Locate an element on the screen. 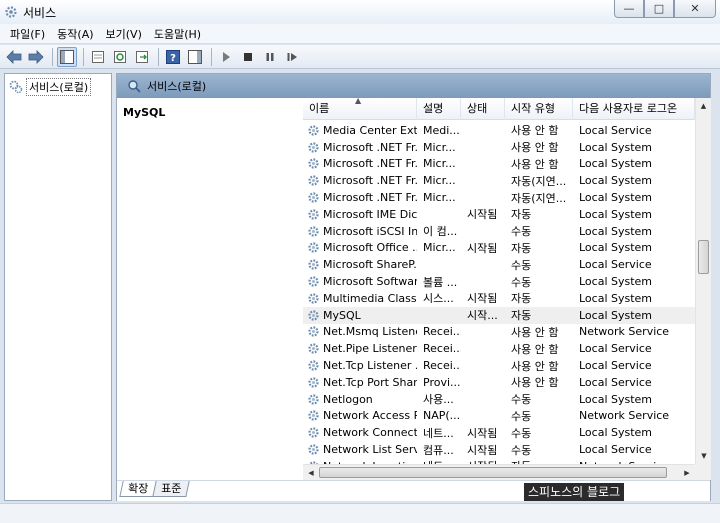 The width and height of the screenshot is (720, 523). menu-action: 동작(A) is located at coordinates (75, 34).